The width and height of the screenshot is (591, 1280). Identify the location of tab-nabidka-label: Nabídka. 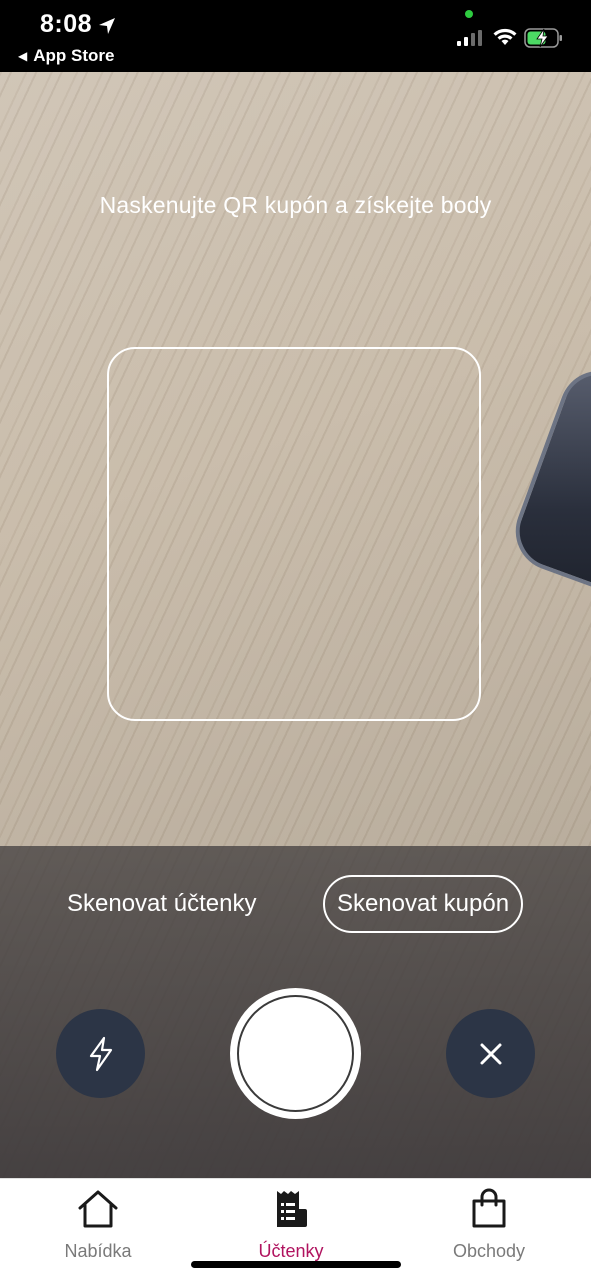
(98, 1251).